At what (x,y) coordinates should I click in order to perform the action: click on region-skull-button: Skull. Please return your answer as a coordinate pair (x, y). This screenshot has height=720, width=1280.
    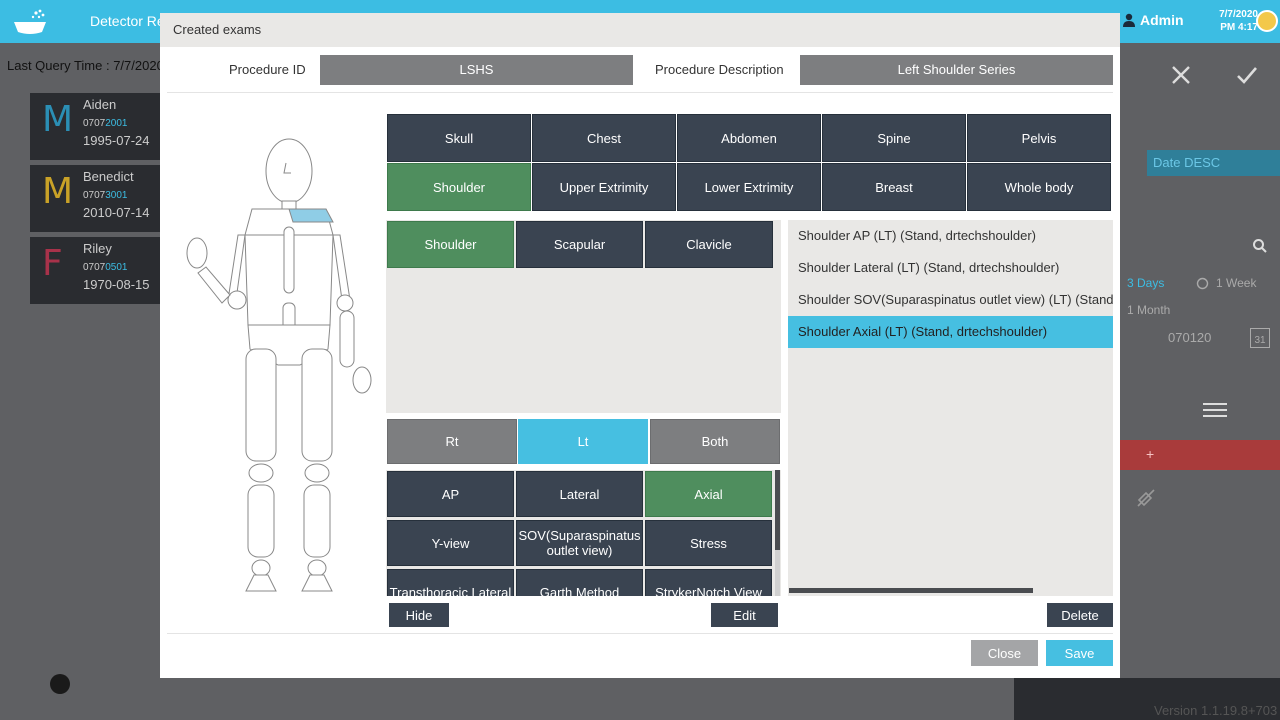
    Looking at the image, I should click on (459, 138).